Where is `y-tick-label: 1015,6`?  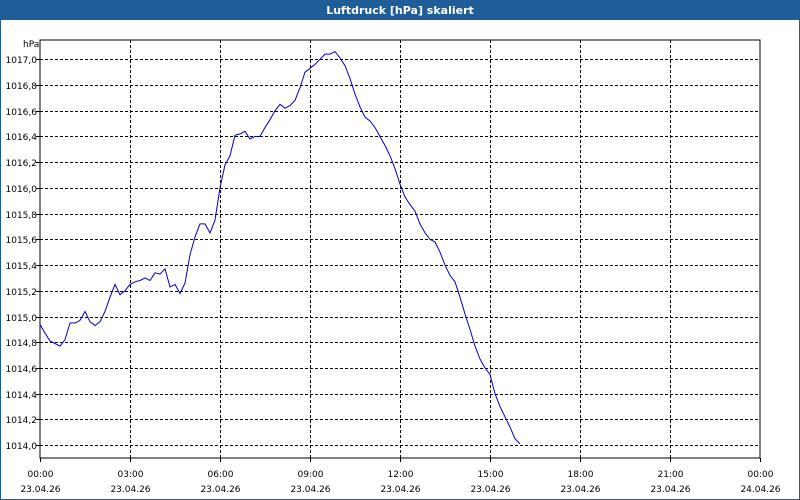
y-tick-label: 1015,6 is located at coordinates (22, 241).